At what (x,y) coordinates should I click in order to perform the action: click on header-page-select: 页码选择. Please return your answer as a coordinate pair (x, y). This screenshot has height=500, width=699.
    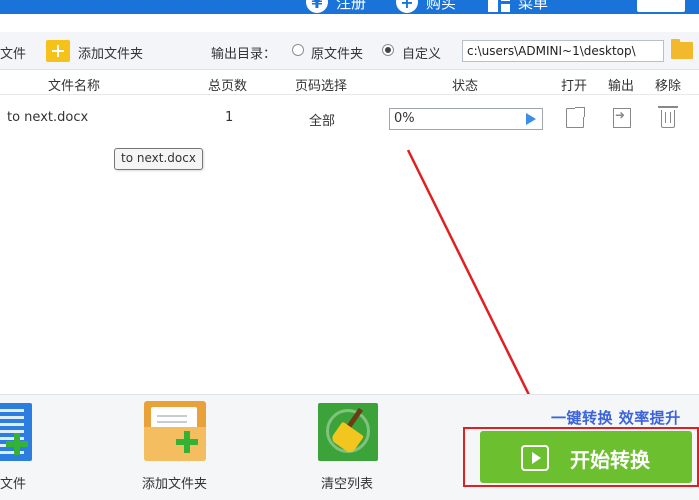
    Looking at the image, I should click on (321, 86).